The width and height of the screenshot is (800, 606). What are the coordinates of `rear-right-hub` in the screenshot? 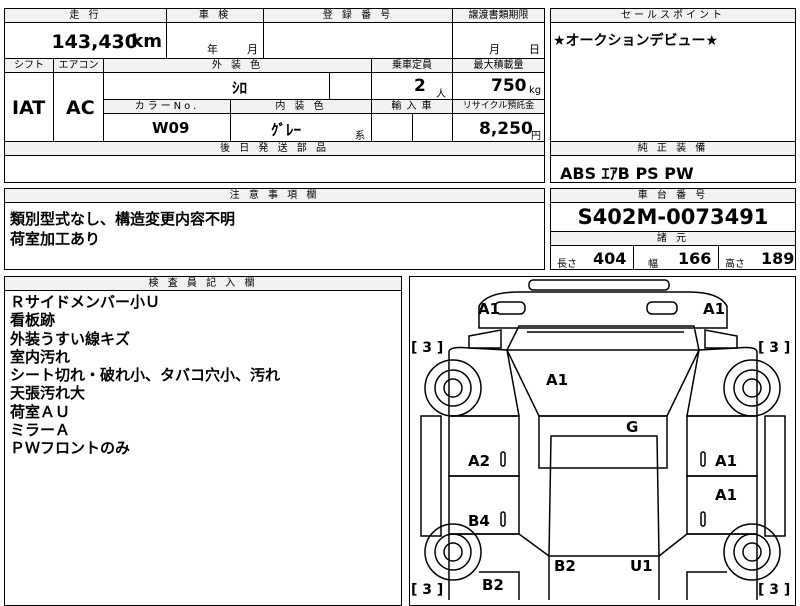 It's located at (752, 552).